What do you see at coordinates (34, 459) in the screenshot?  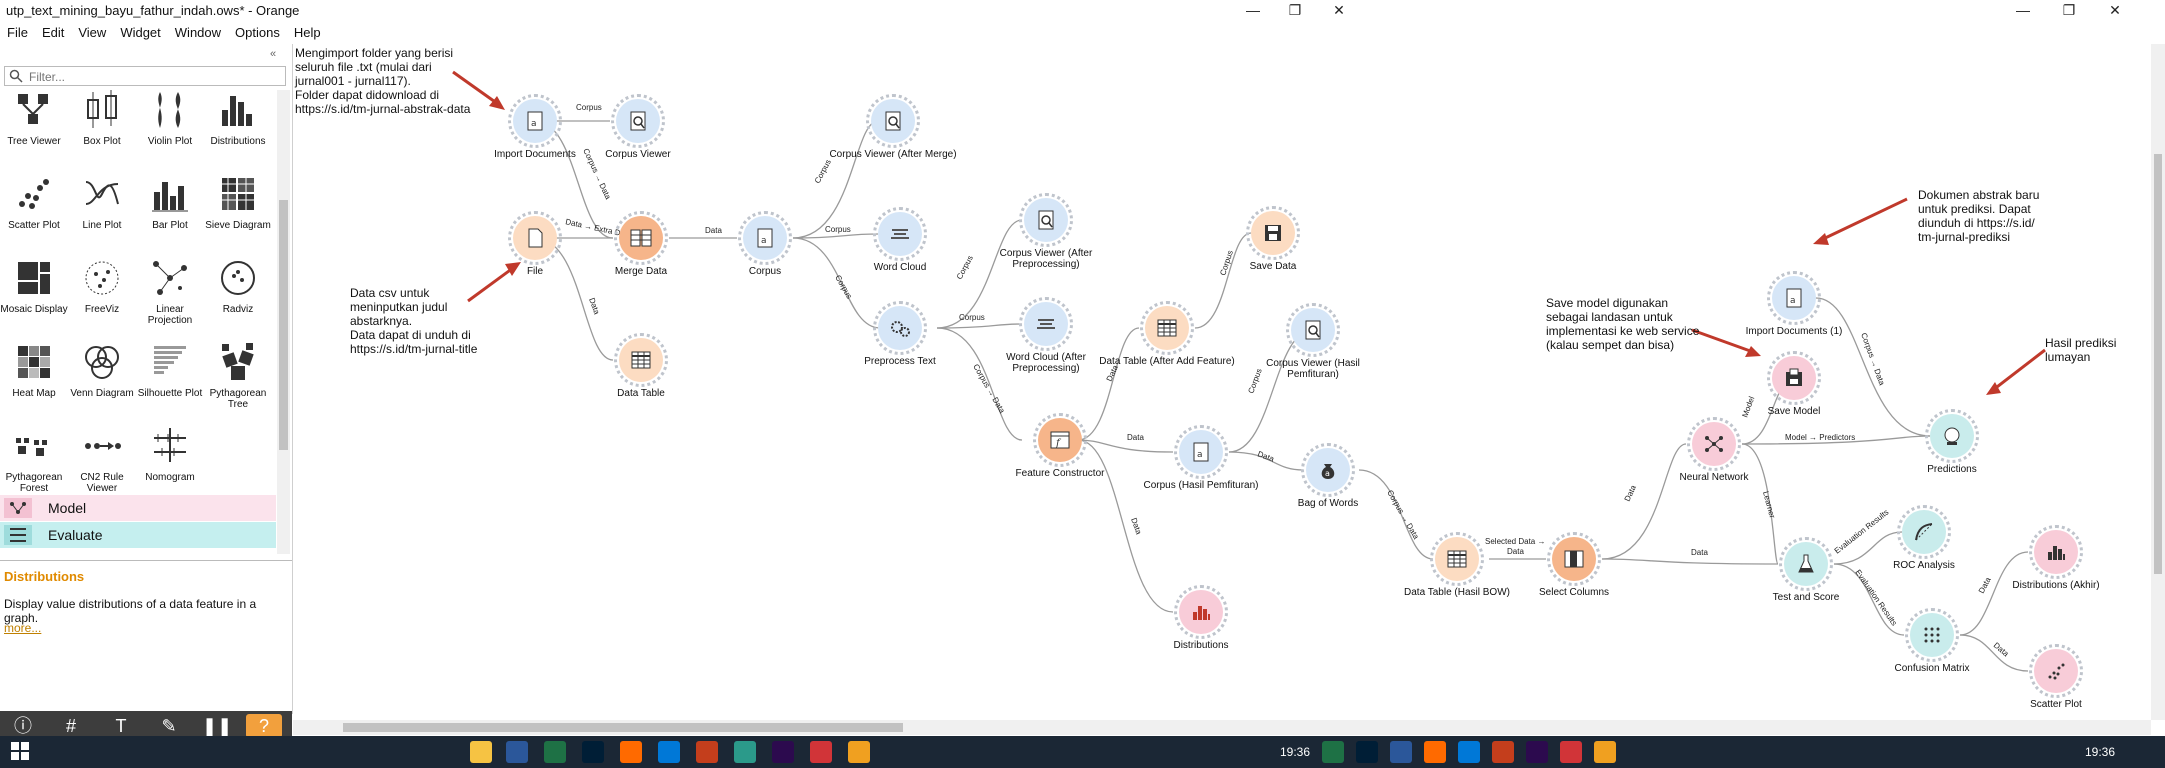 I see `widget-pythagorean-forest: Pythagorean Forest` at bounding box center [34, 459].